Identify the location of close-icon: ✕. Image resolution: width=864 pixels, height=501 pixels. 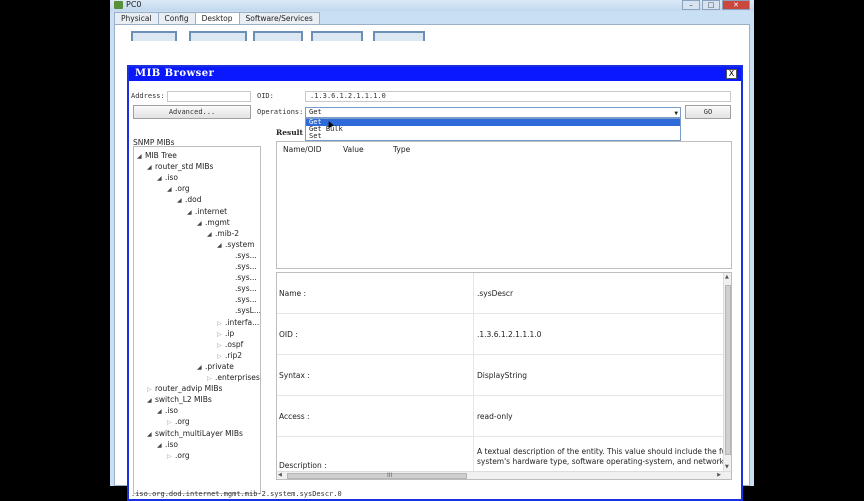
(736, 5).